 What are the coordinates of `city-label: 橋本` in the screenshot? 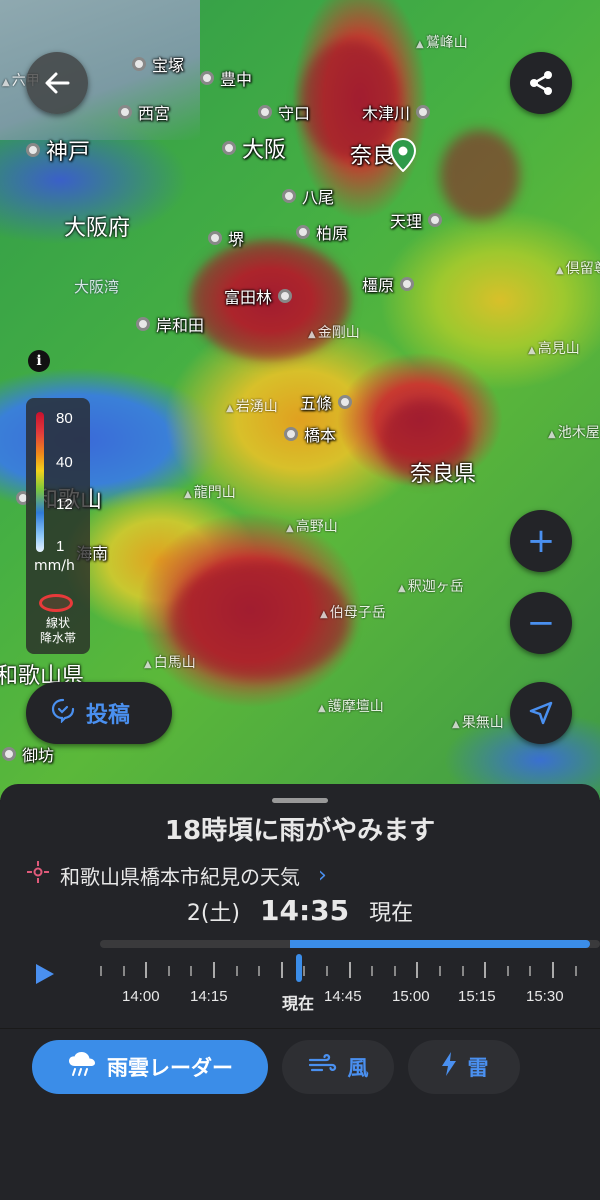 It's located at (310, 434).